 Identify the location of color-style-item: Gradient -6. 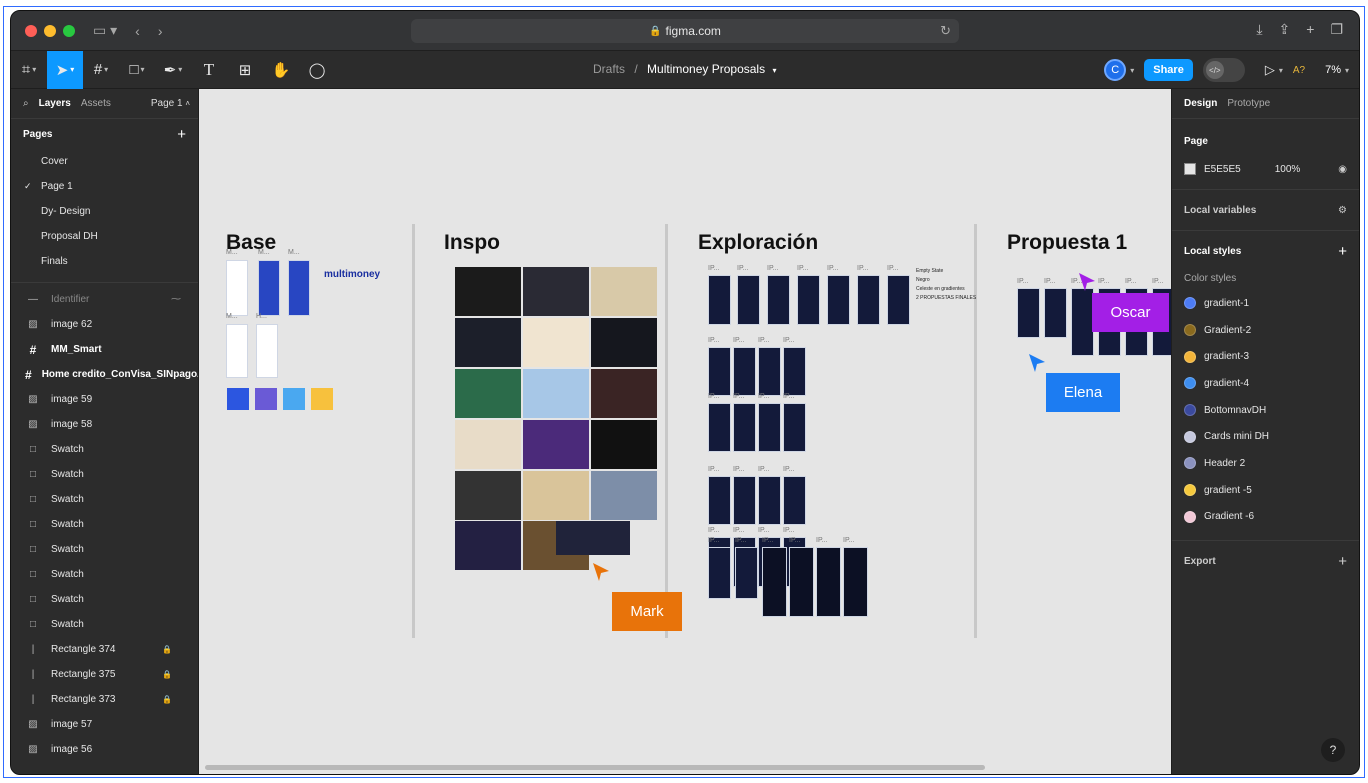
(1265, 517).